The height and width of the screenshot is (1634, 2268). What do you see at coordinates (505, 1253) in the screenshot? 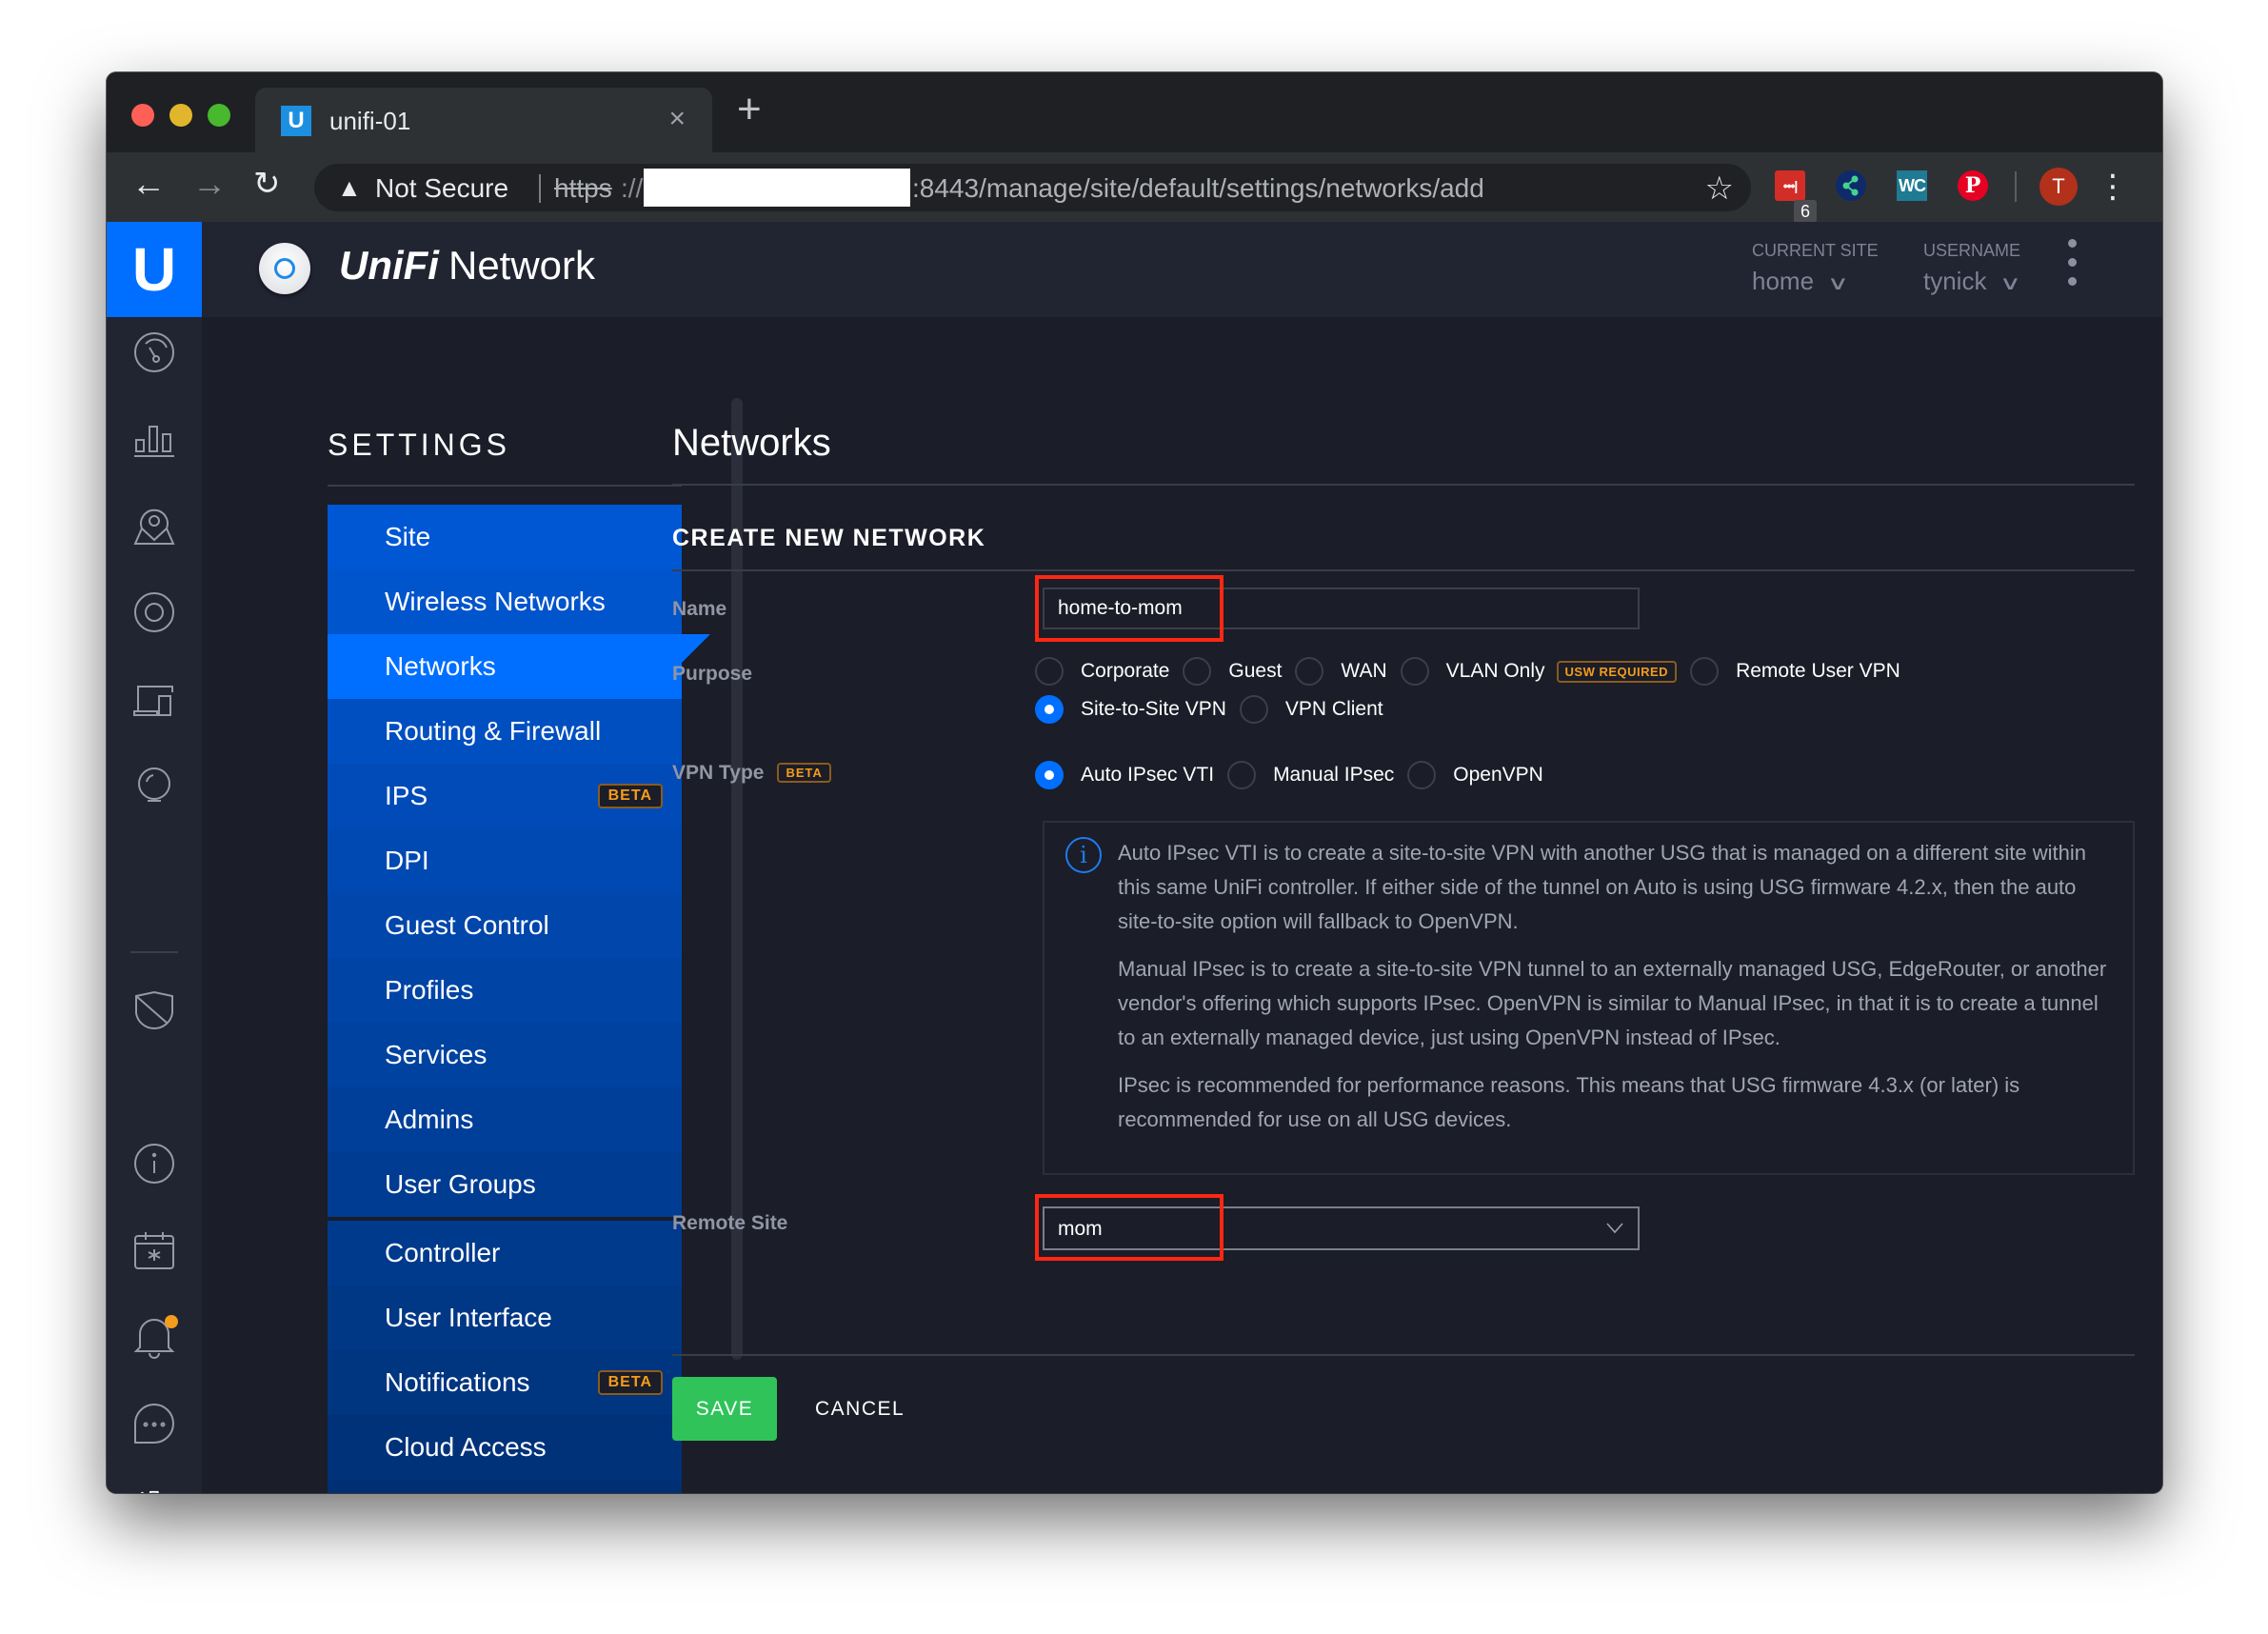
I see `sidebar-item-controller: Controller` at bounding box center [505, 1253].